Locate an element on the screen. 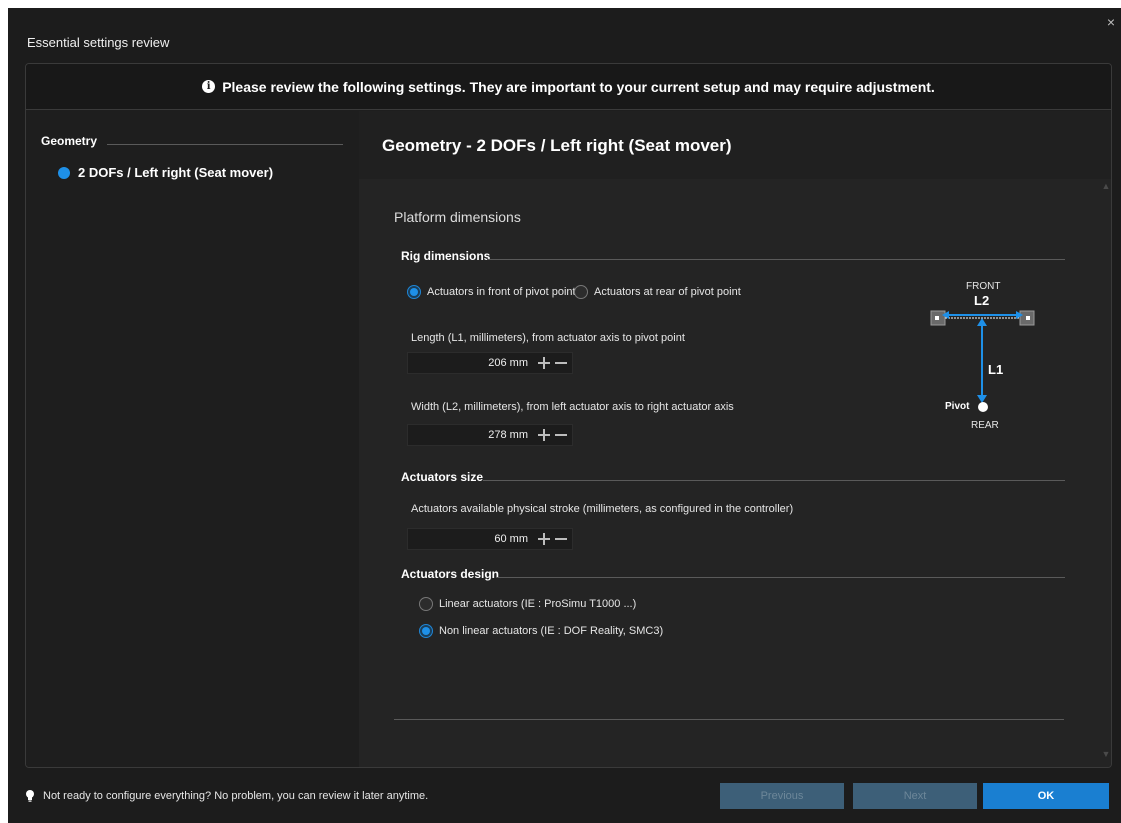 This screenshot has width=1121, height=823. lightbulb-icon is located at coordinates (30, 796).